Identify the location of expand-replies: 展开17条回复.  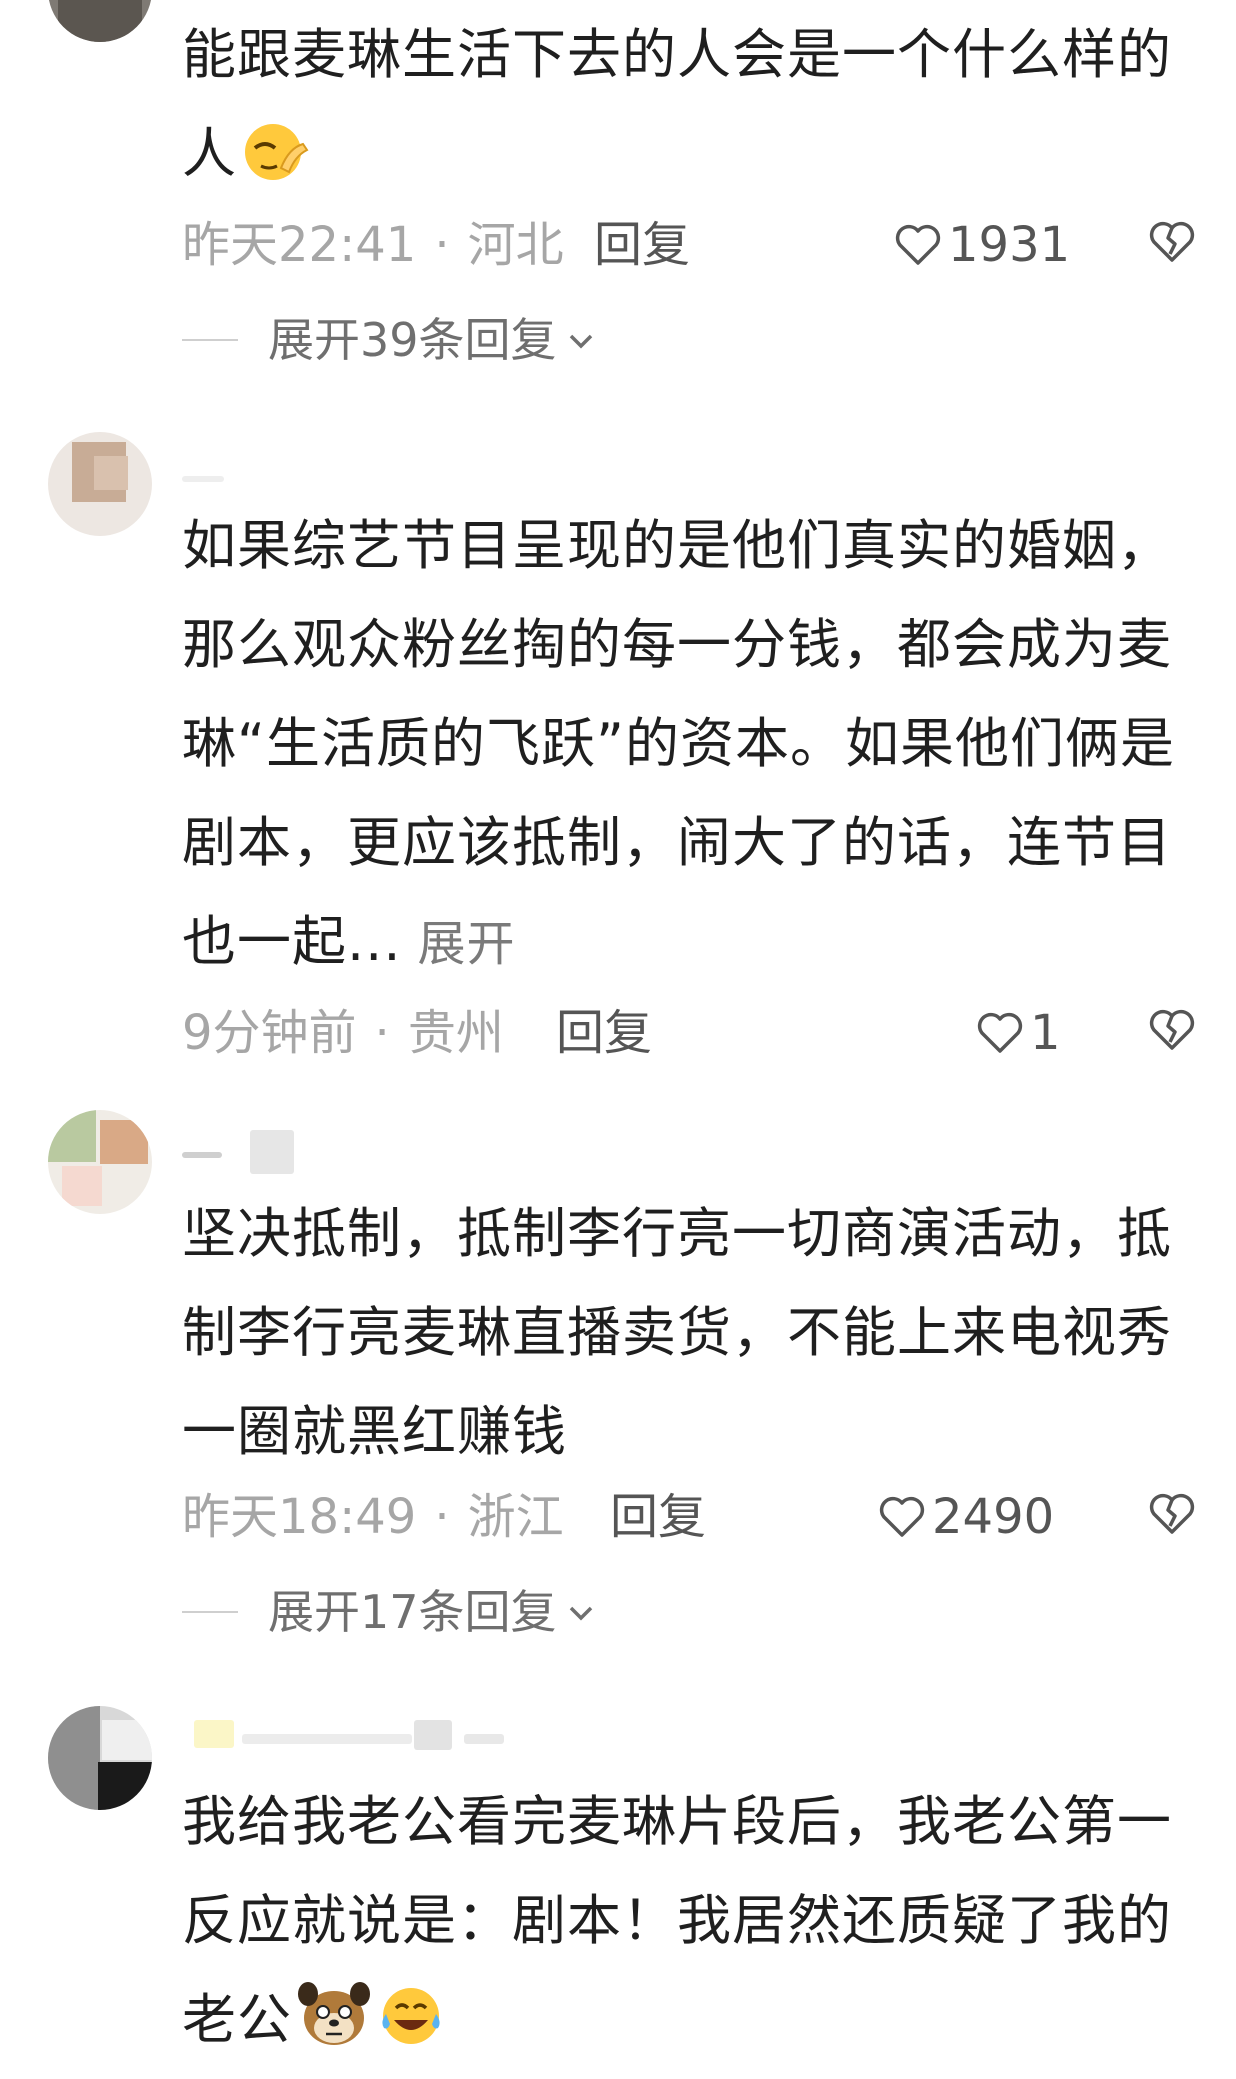
(389, 1612).